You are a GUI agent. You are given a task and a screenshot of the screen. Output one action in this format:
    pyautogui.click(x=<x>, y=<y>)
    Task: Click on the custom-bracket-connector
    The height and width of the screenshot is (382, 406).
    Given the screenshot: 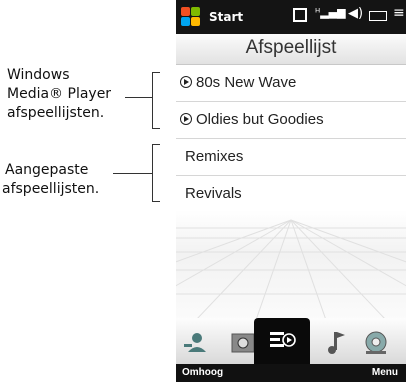 What is the action you would take?
    pyautogui.click(x=132, y=173)
    